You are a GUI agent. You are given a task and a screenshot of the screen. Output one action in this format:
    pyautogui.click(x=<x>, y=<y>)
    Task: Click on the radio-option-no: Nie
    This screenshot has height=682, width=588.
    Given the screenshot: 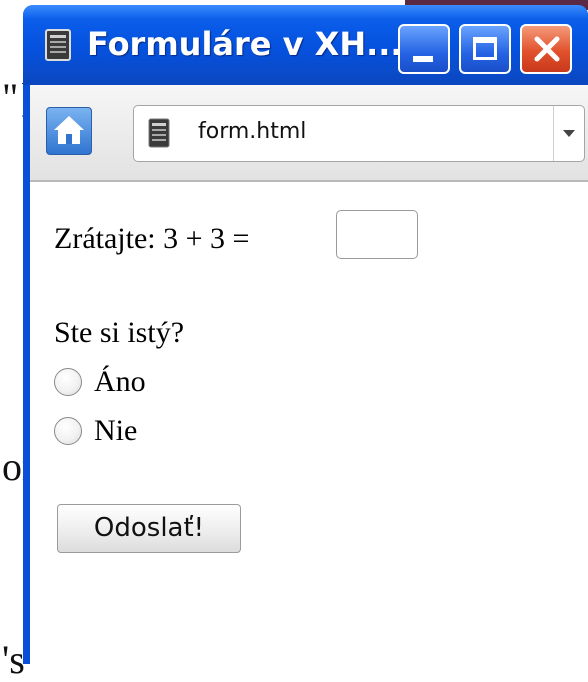 What is the action you would take?
    pyautogui.click(x=95, y=431)
    